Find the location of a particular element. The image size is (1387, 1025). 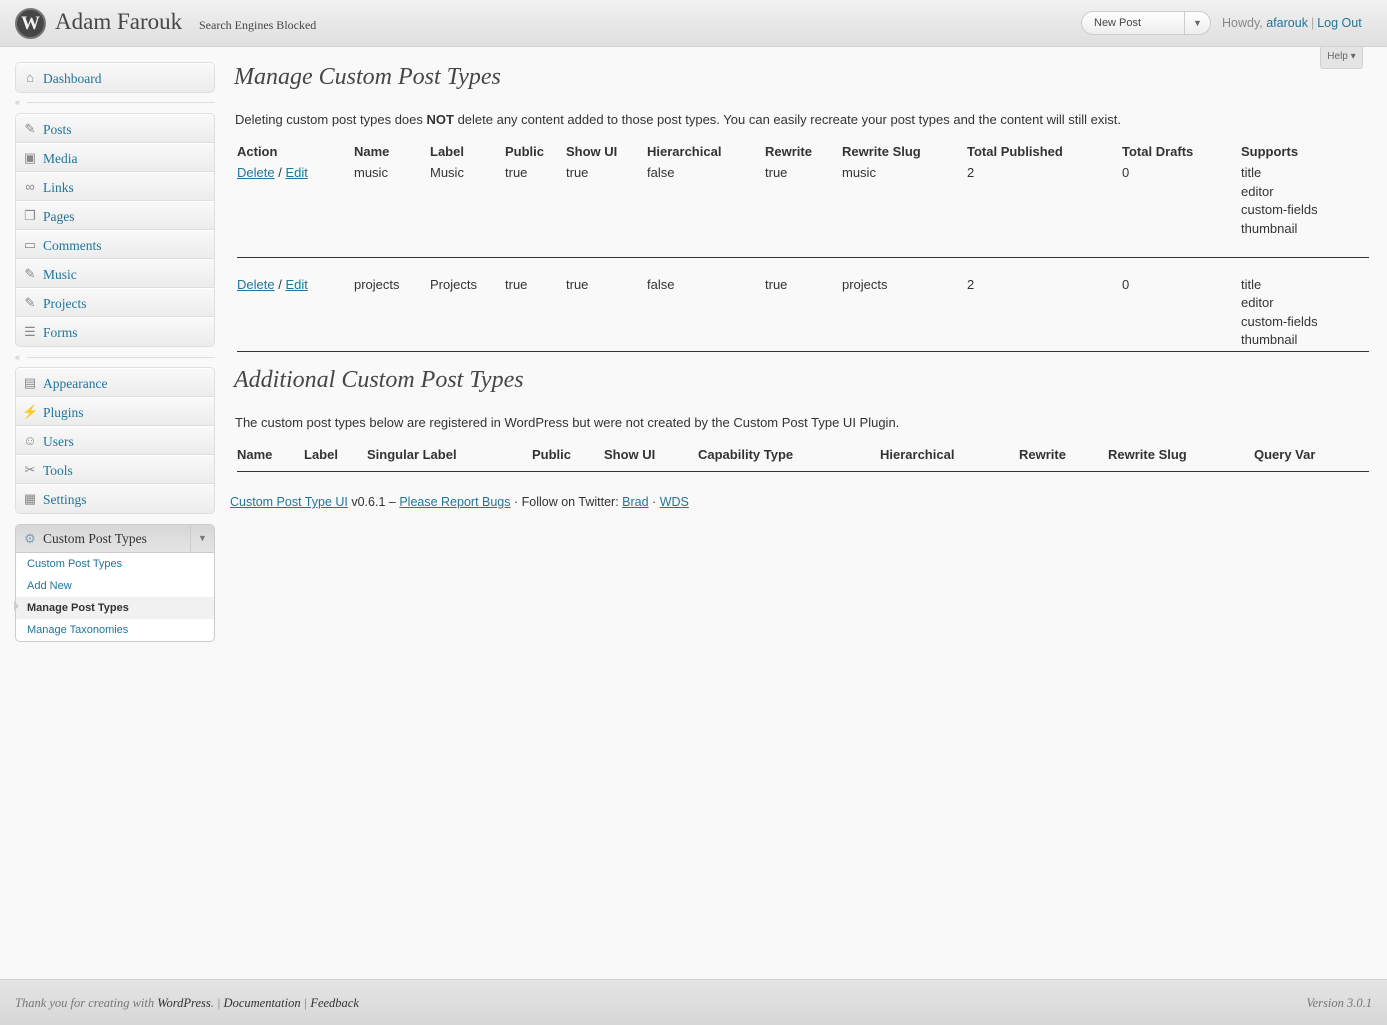

current-menu-arrow-icon is located at coordinates (16, 606).